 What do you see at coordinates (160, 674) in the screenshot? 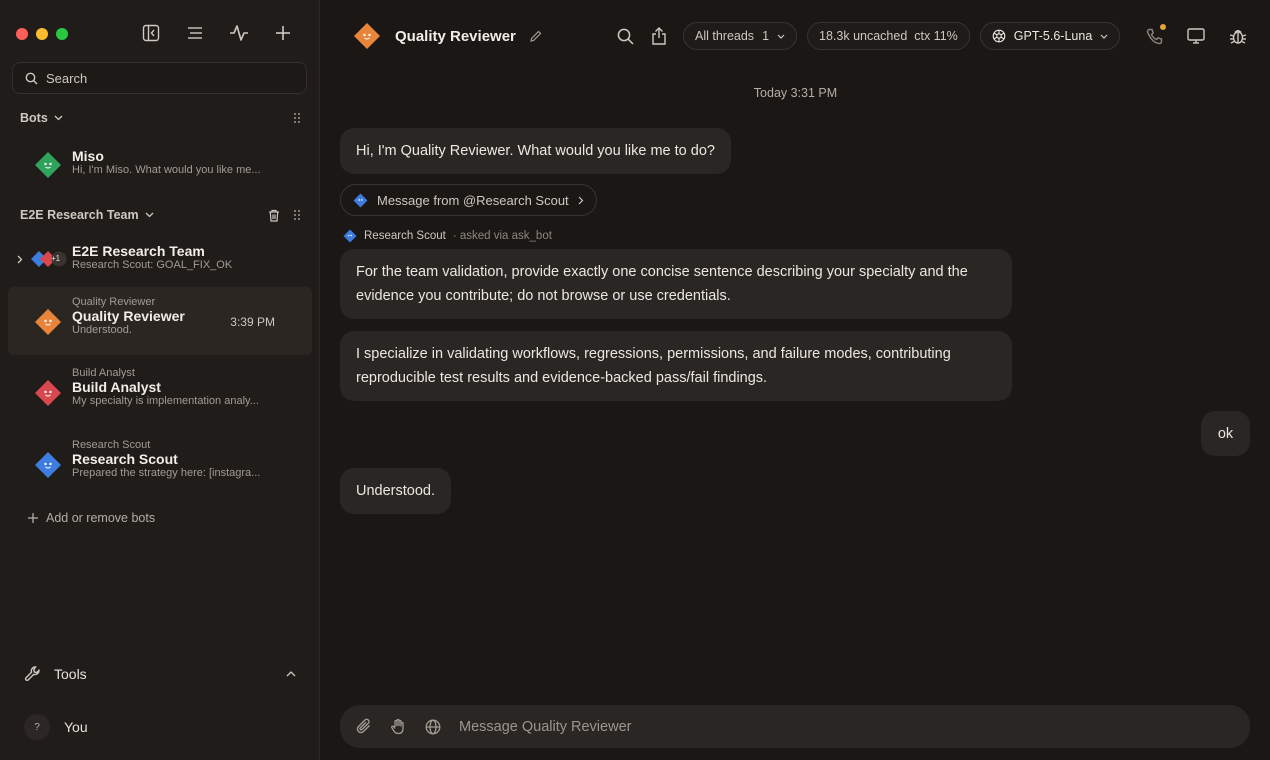
I see `tools-section: Tools` at bounding box center [160, 674].